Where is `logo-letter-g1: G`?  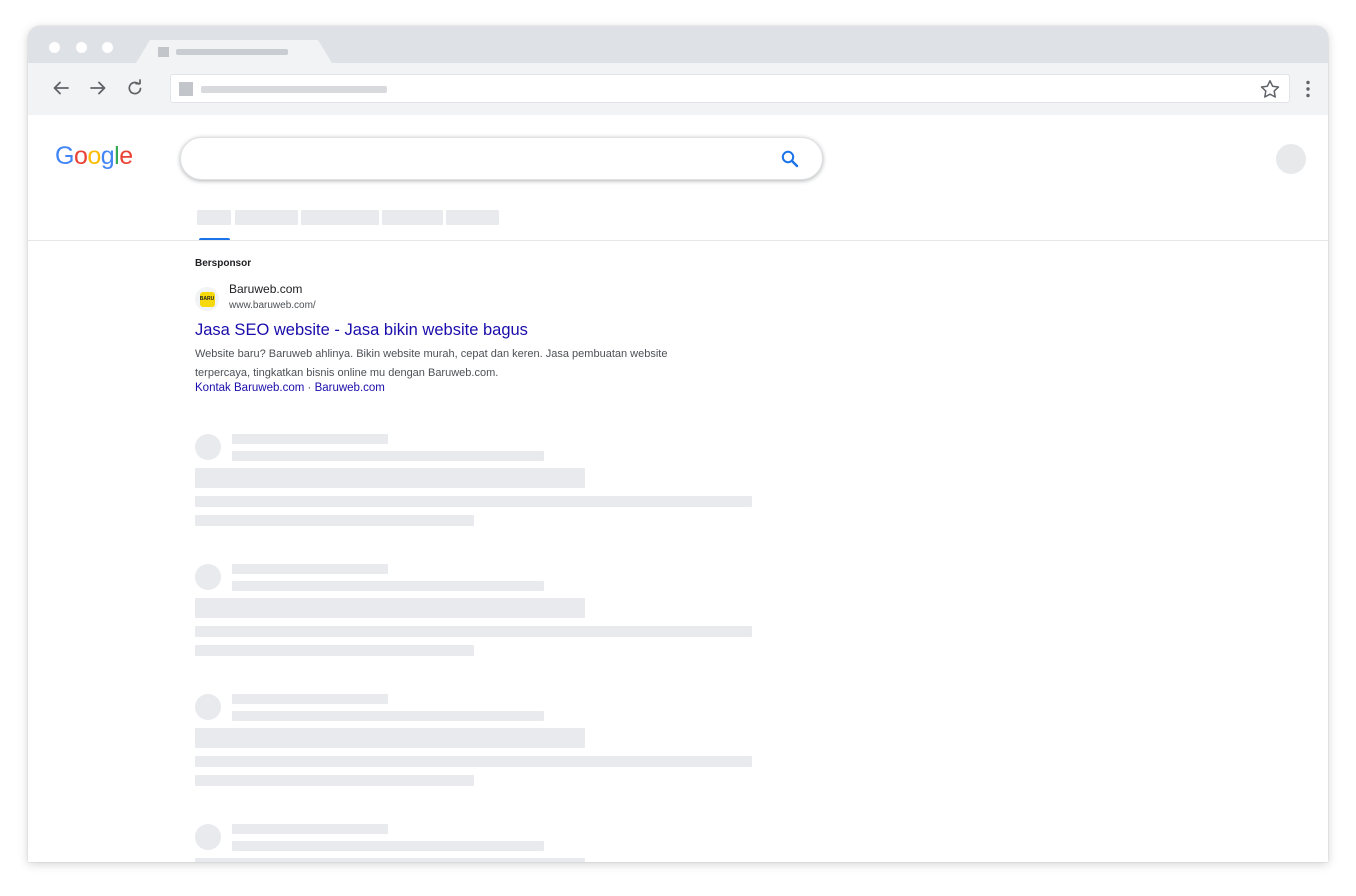 logo-letter-g1: G is located at coordinates (64, 156).